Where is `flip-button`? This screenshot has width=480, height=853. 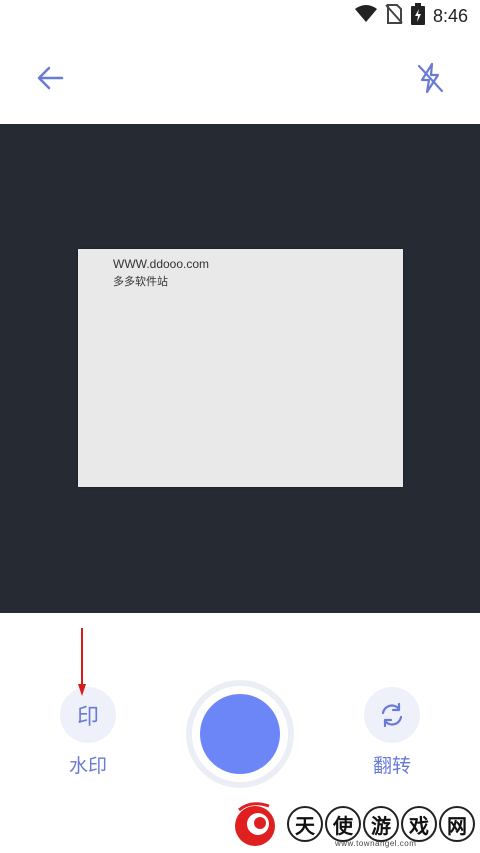
flip-button is located at coordinates (392, 715).